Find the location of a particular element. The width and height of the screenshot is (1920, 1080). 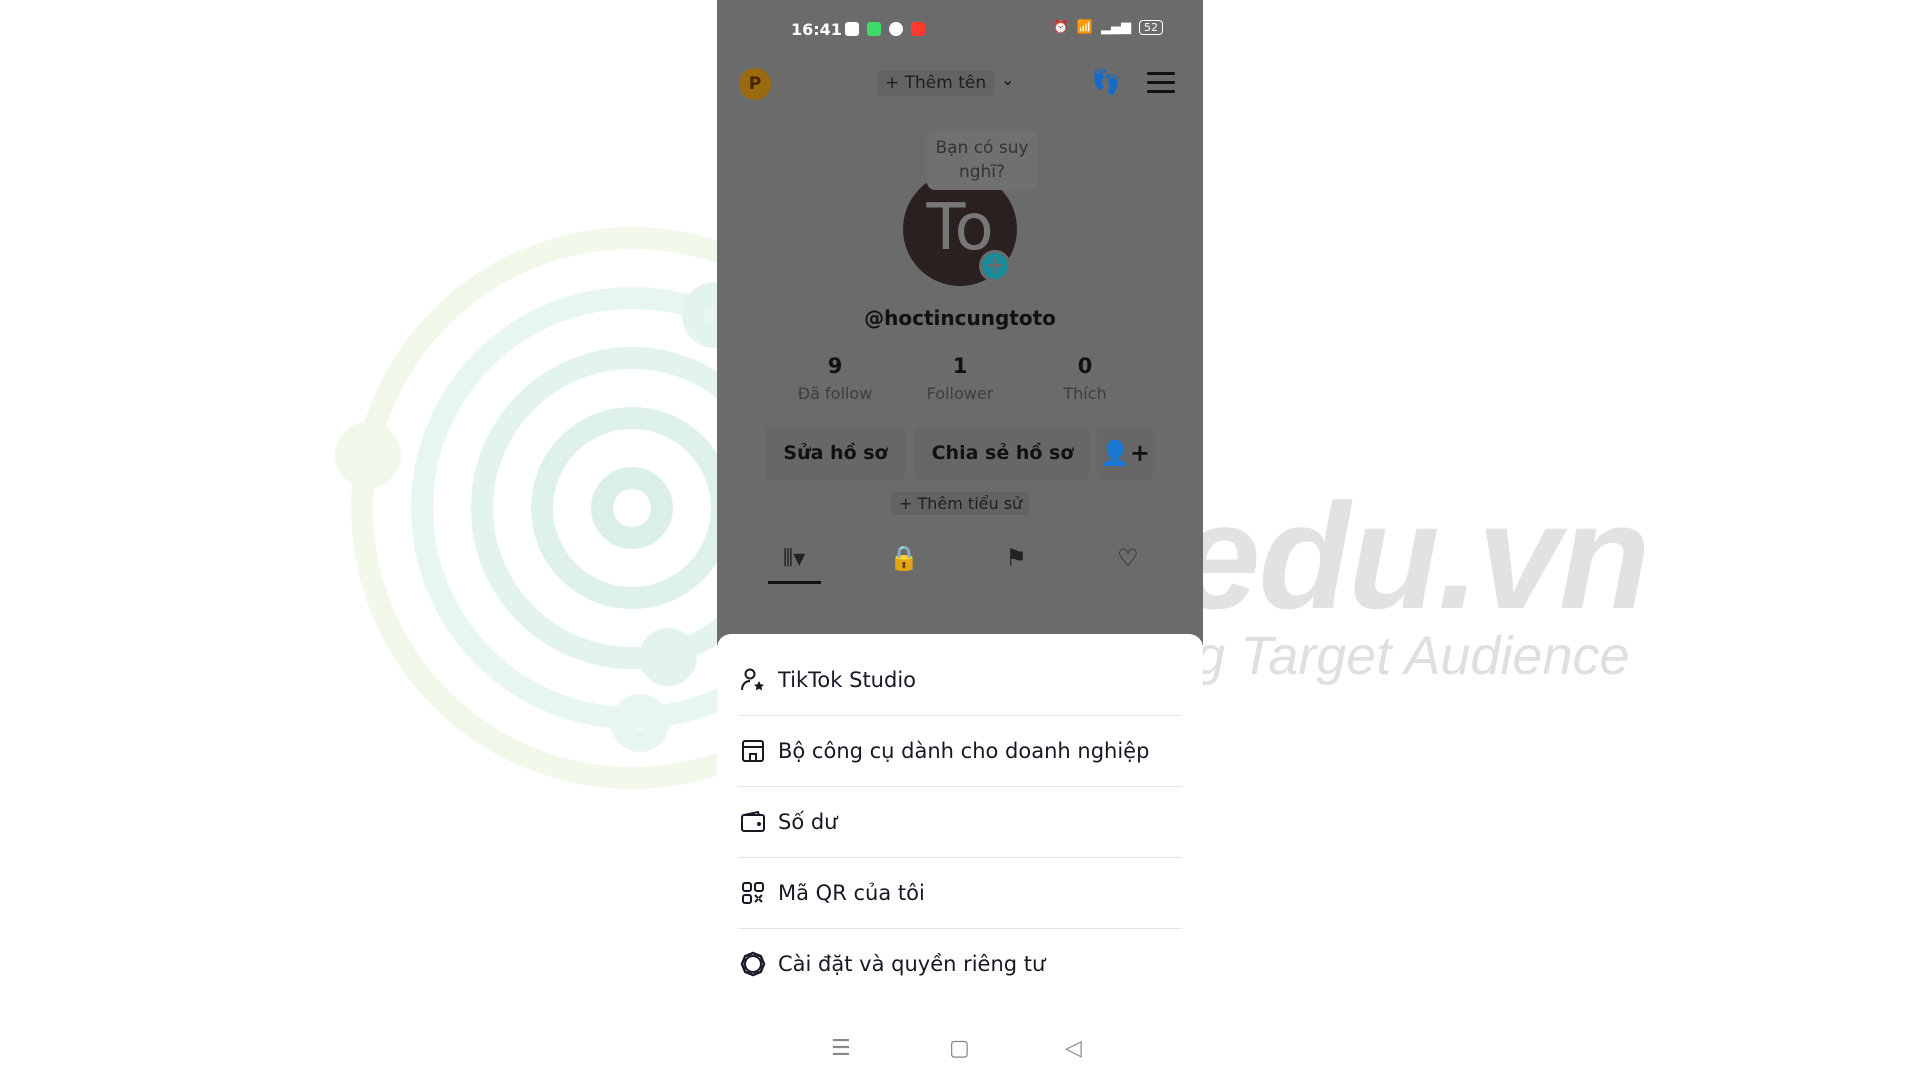

stat-likes: 0 Thích is located at coordinates (1085, 378).